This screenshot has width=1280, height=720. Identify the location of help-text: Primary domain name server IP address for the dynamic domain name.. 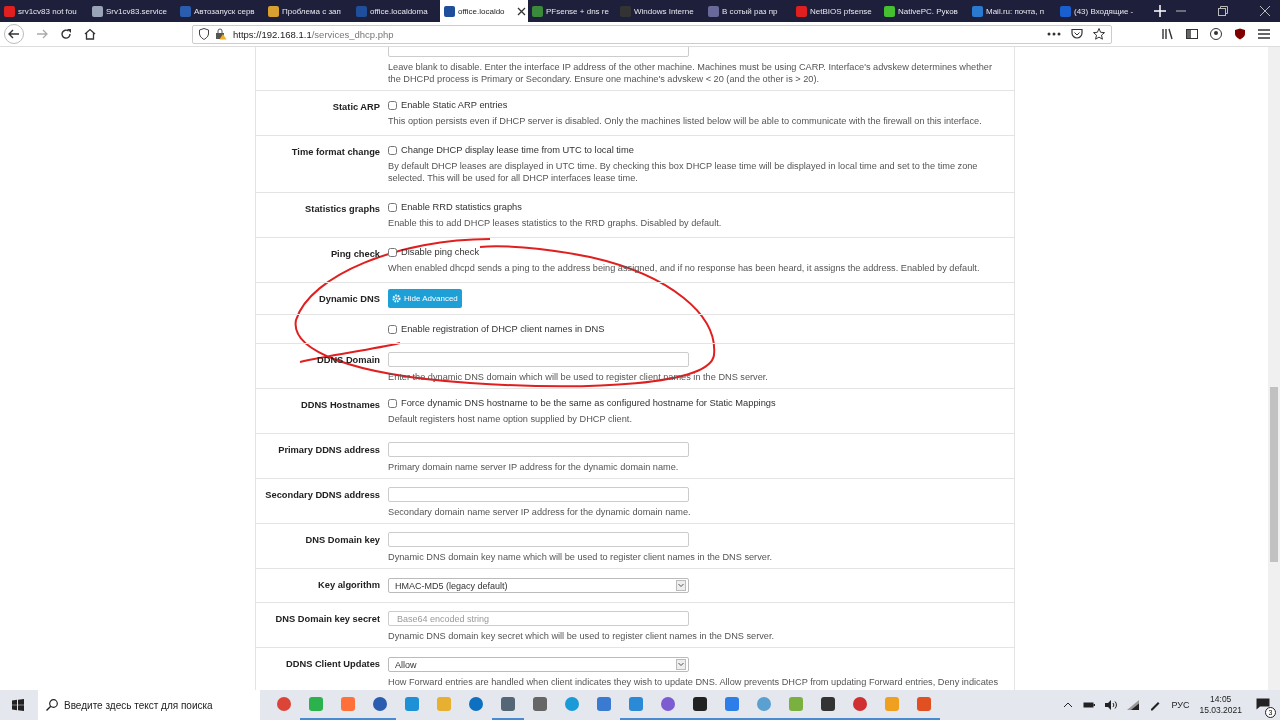
(533, 467).